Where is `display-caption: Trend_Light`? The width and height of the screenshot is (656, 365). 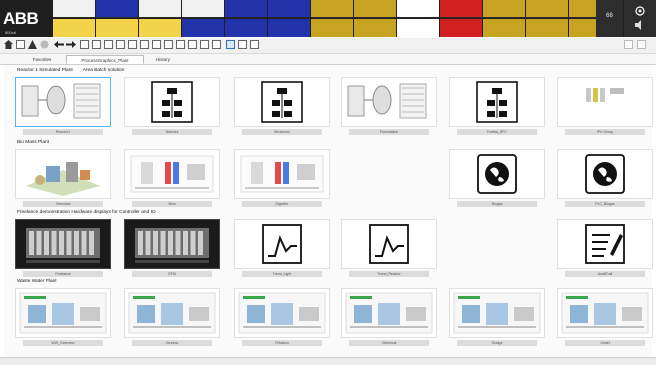
display-caption: Trend_Light is located at coordinates (282, 274).